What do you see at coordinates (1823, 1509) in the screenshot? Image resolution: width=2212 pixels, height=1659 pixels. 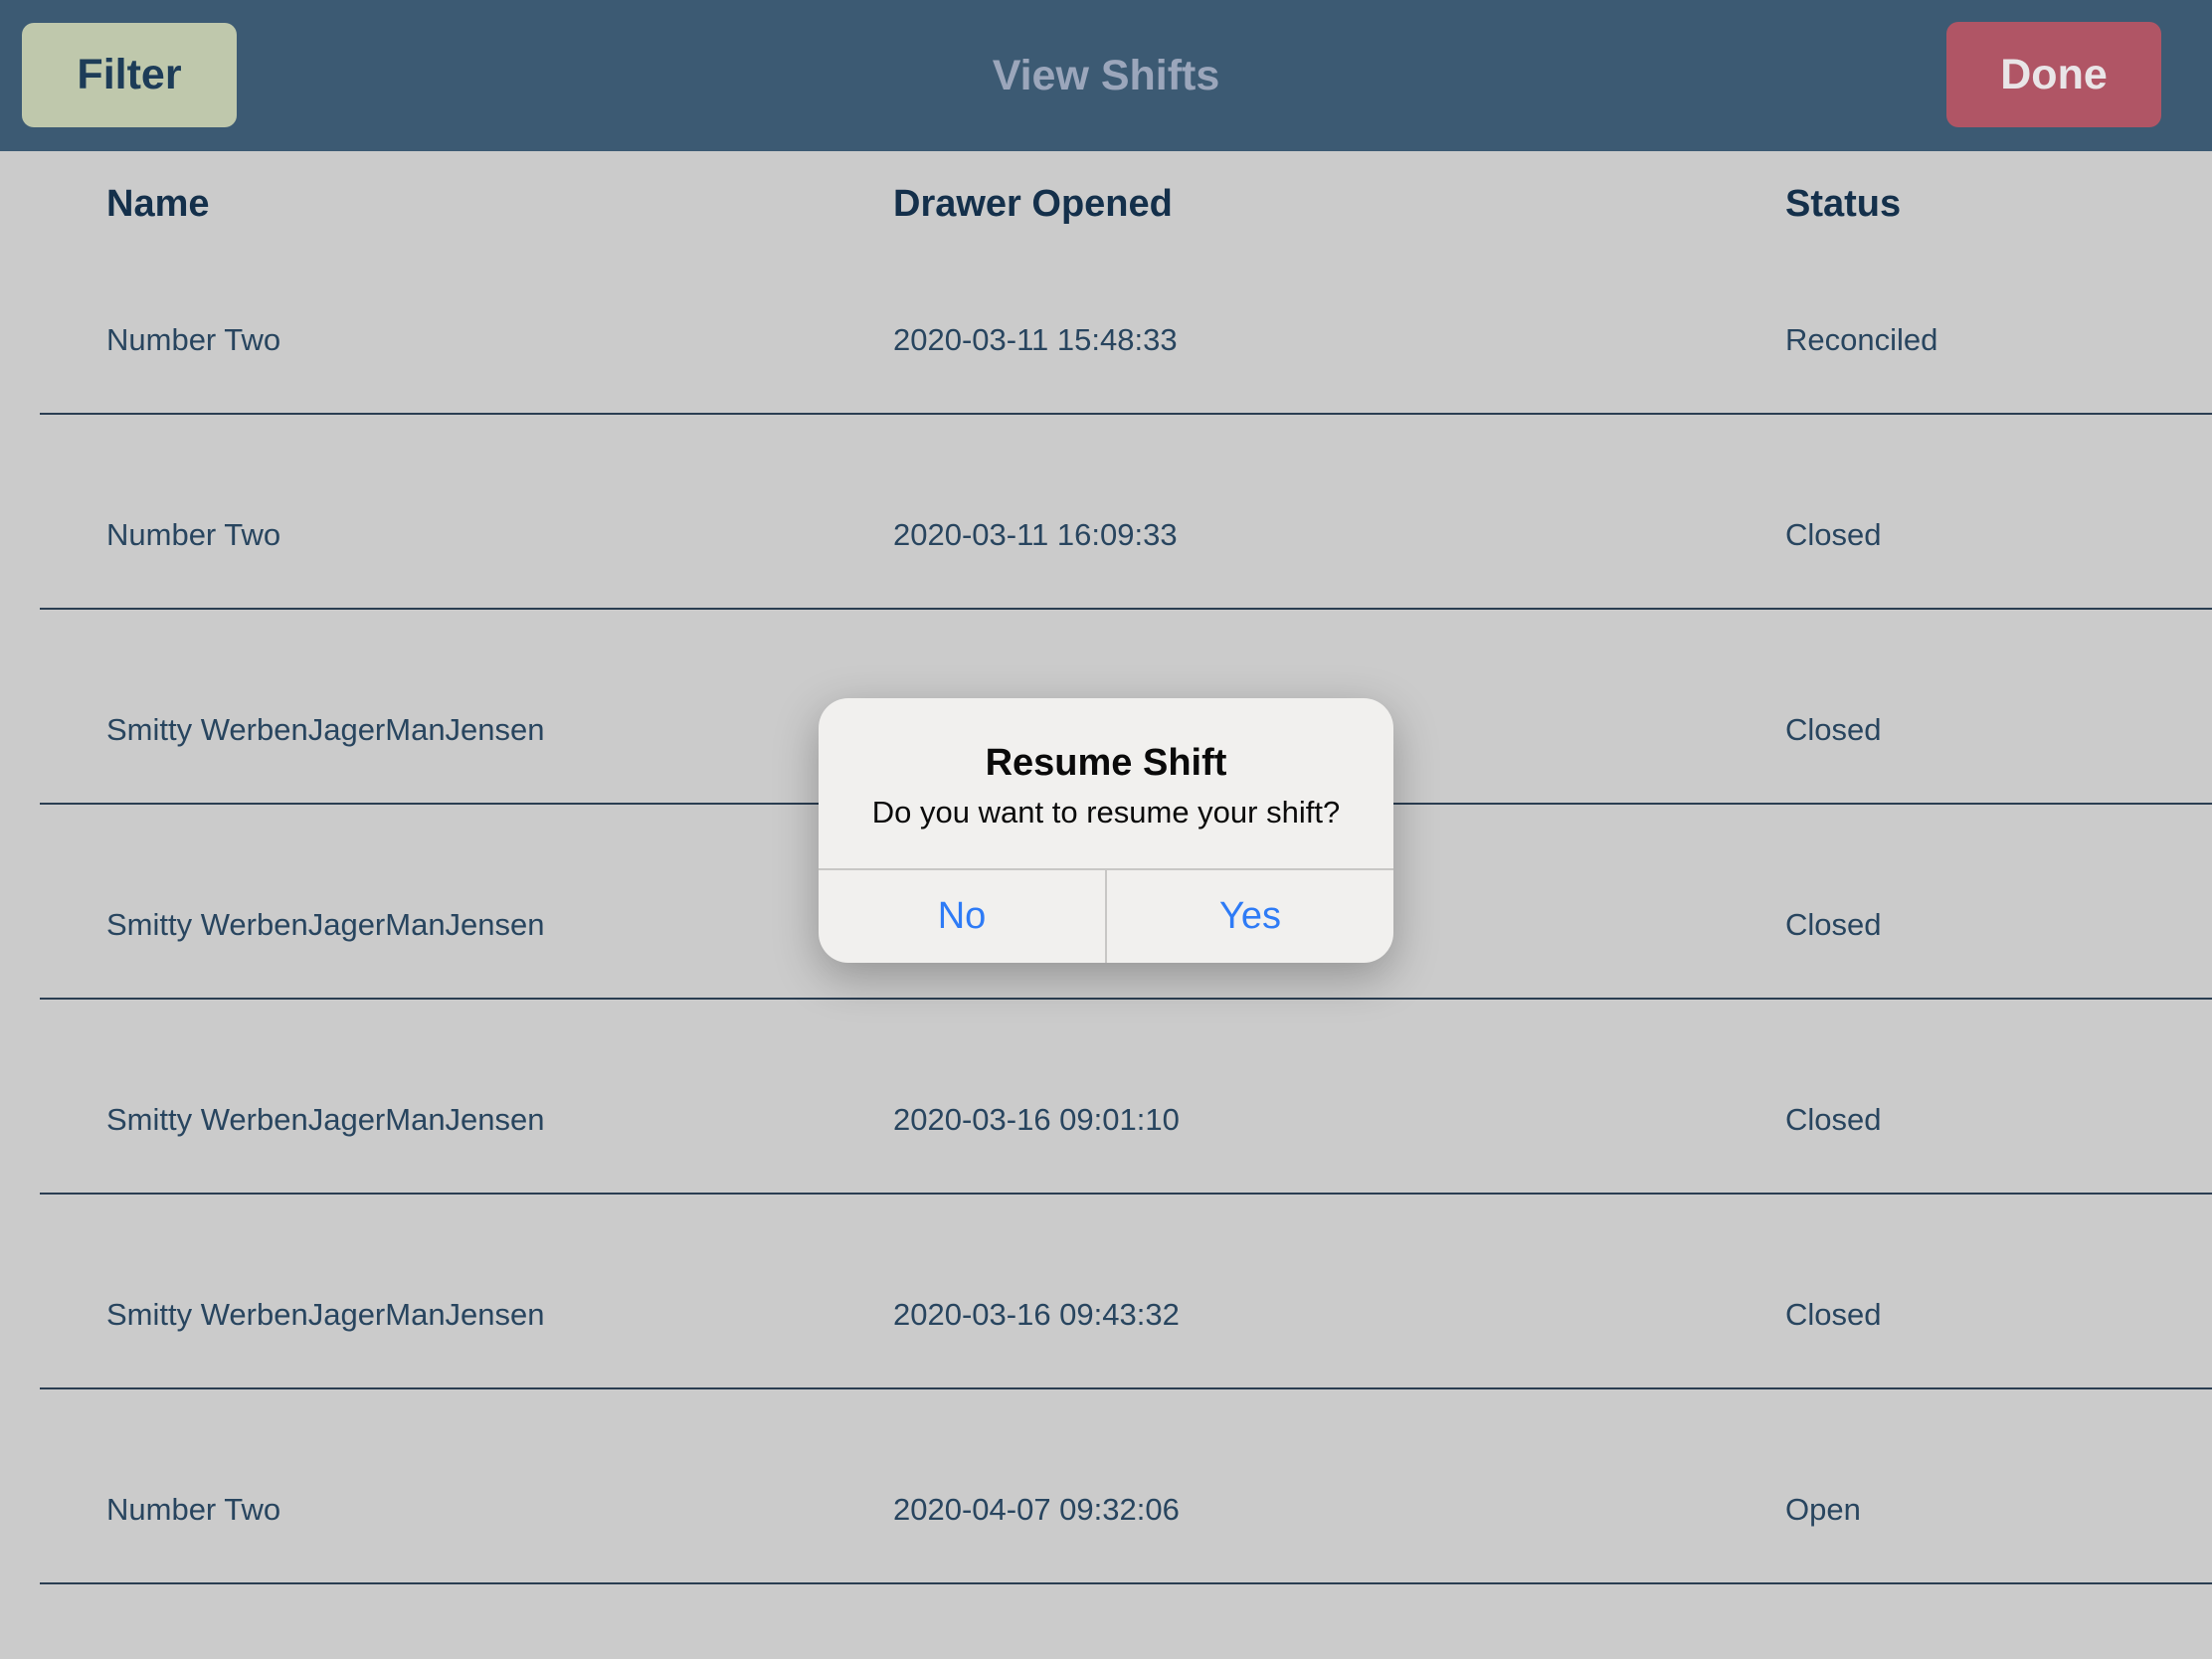 I see `cell-status: Open` at bounding box center [1823, 1509].